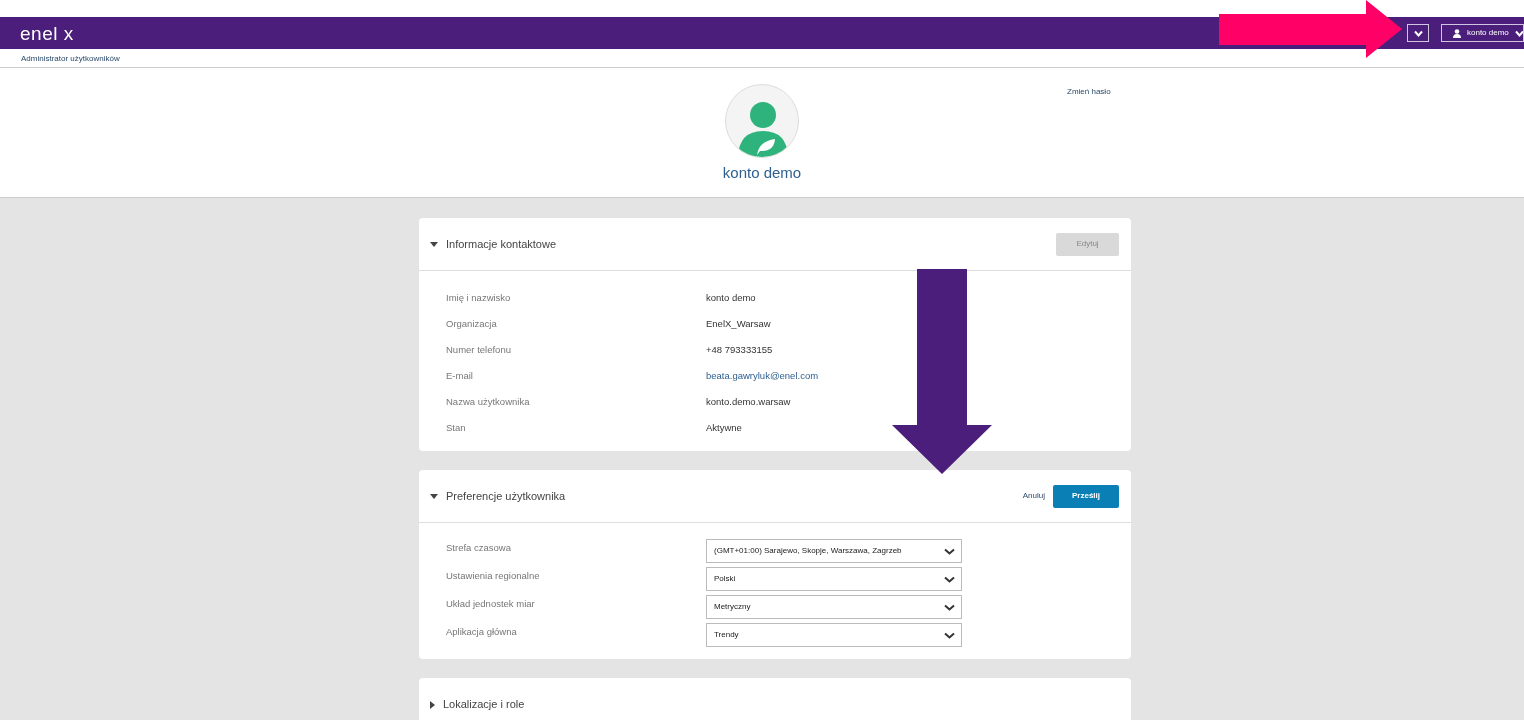 The image size is (1524, 720). What do you see at coordinates (762, 376) in the screenshot?
I see `email-link: beata.gawryluk@enel.com` at bounding box center [762, 376].